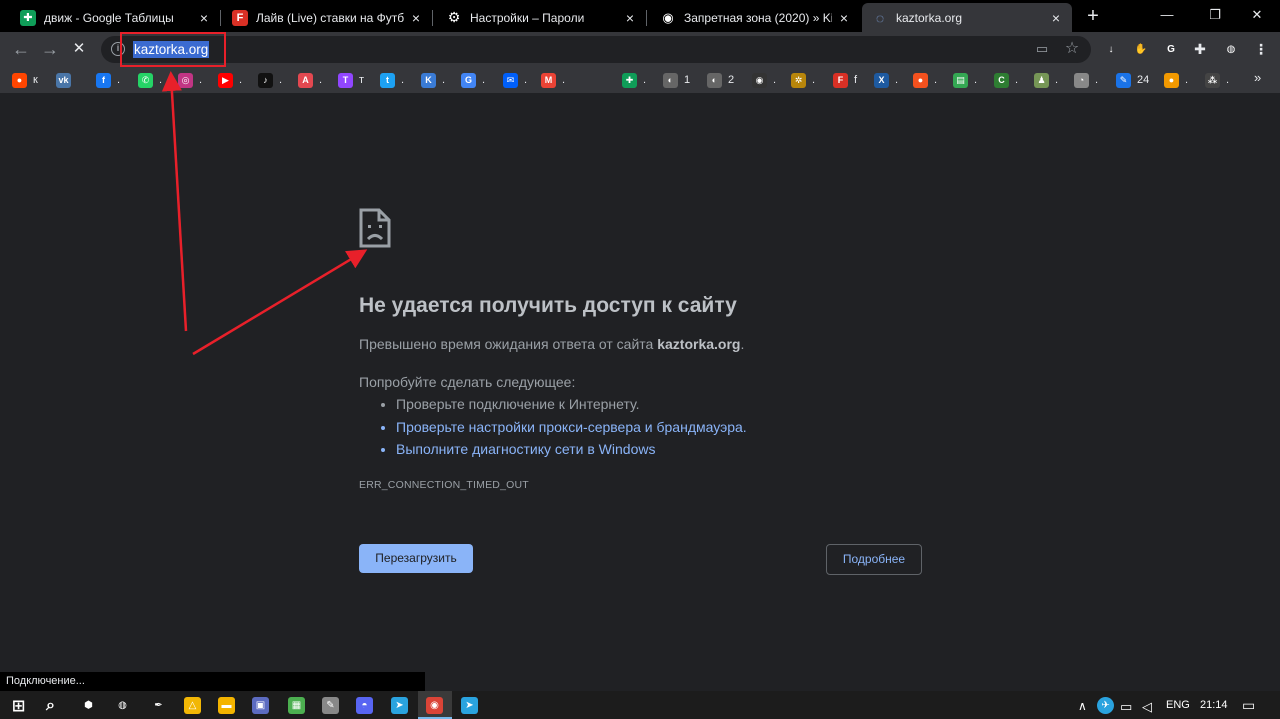 Image resolution: width=1280 pixels, height=719 pixels. I want to click on stop-button: ✕, so click(79, 49).